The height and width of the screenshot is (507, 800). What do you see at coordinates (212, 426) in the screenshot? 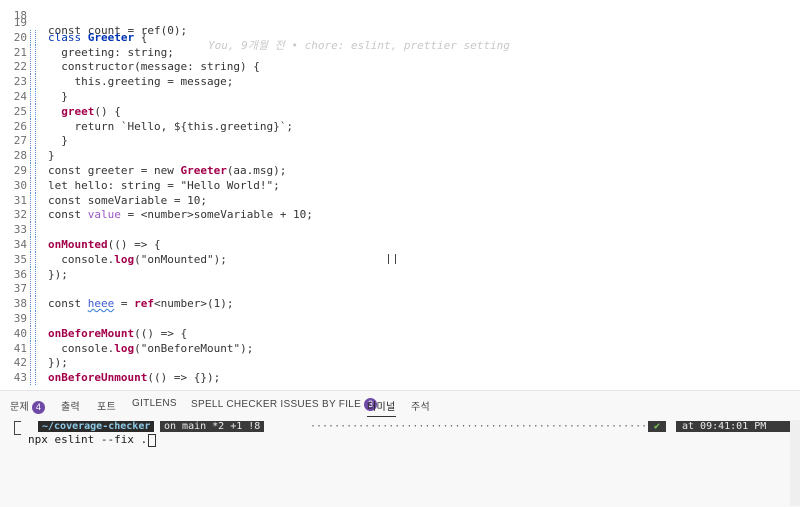
I see `prompt-branch: on main *2 +1 !8` at bounding box center [212, 426].